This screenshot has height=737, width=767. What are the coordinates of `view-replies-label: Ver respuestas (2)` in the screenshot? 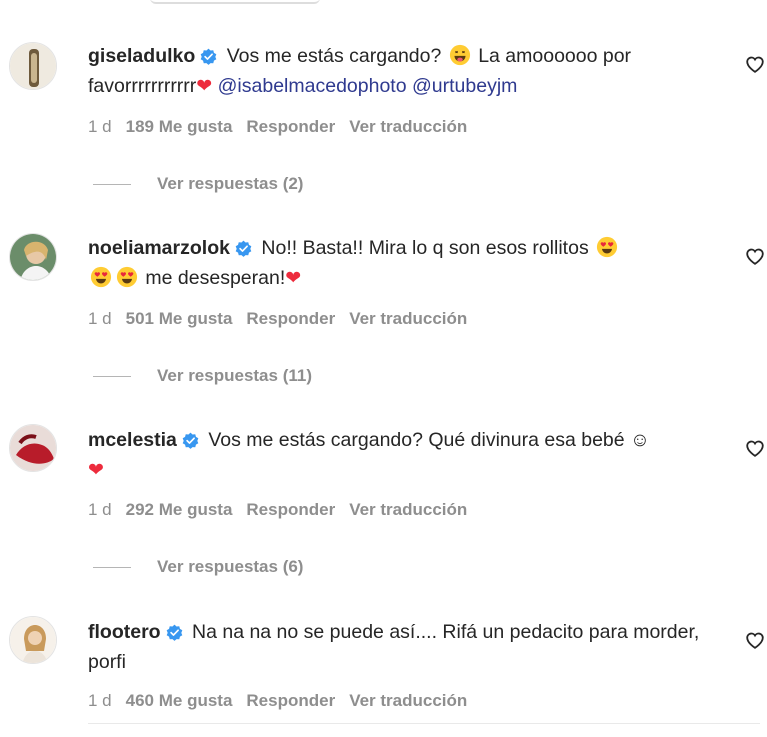 It's located at (230, 183).